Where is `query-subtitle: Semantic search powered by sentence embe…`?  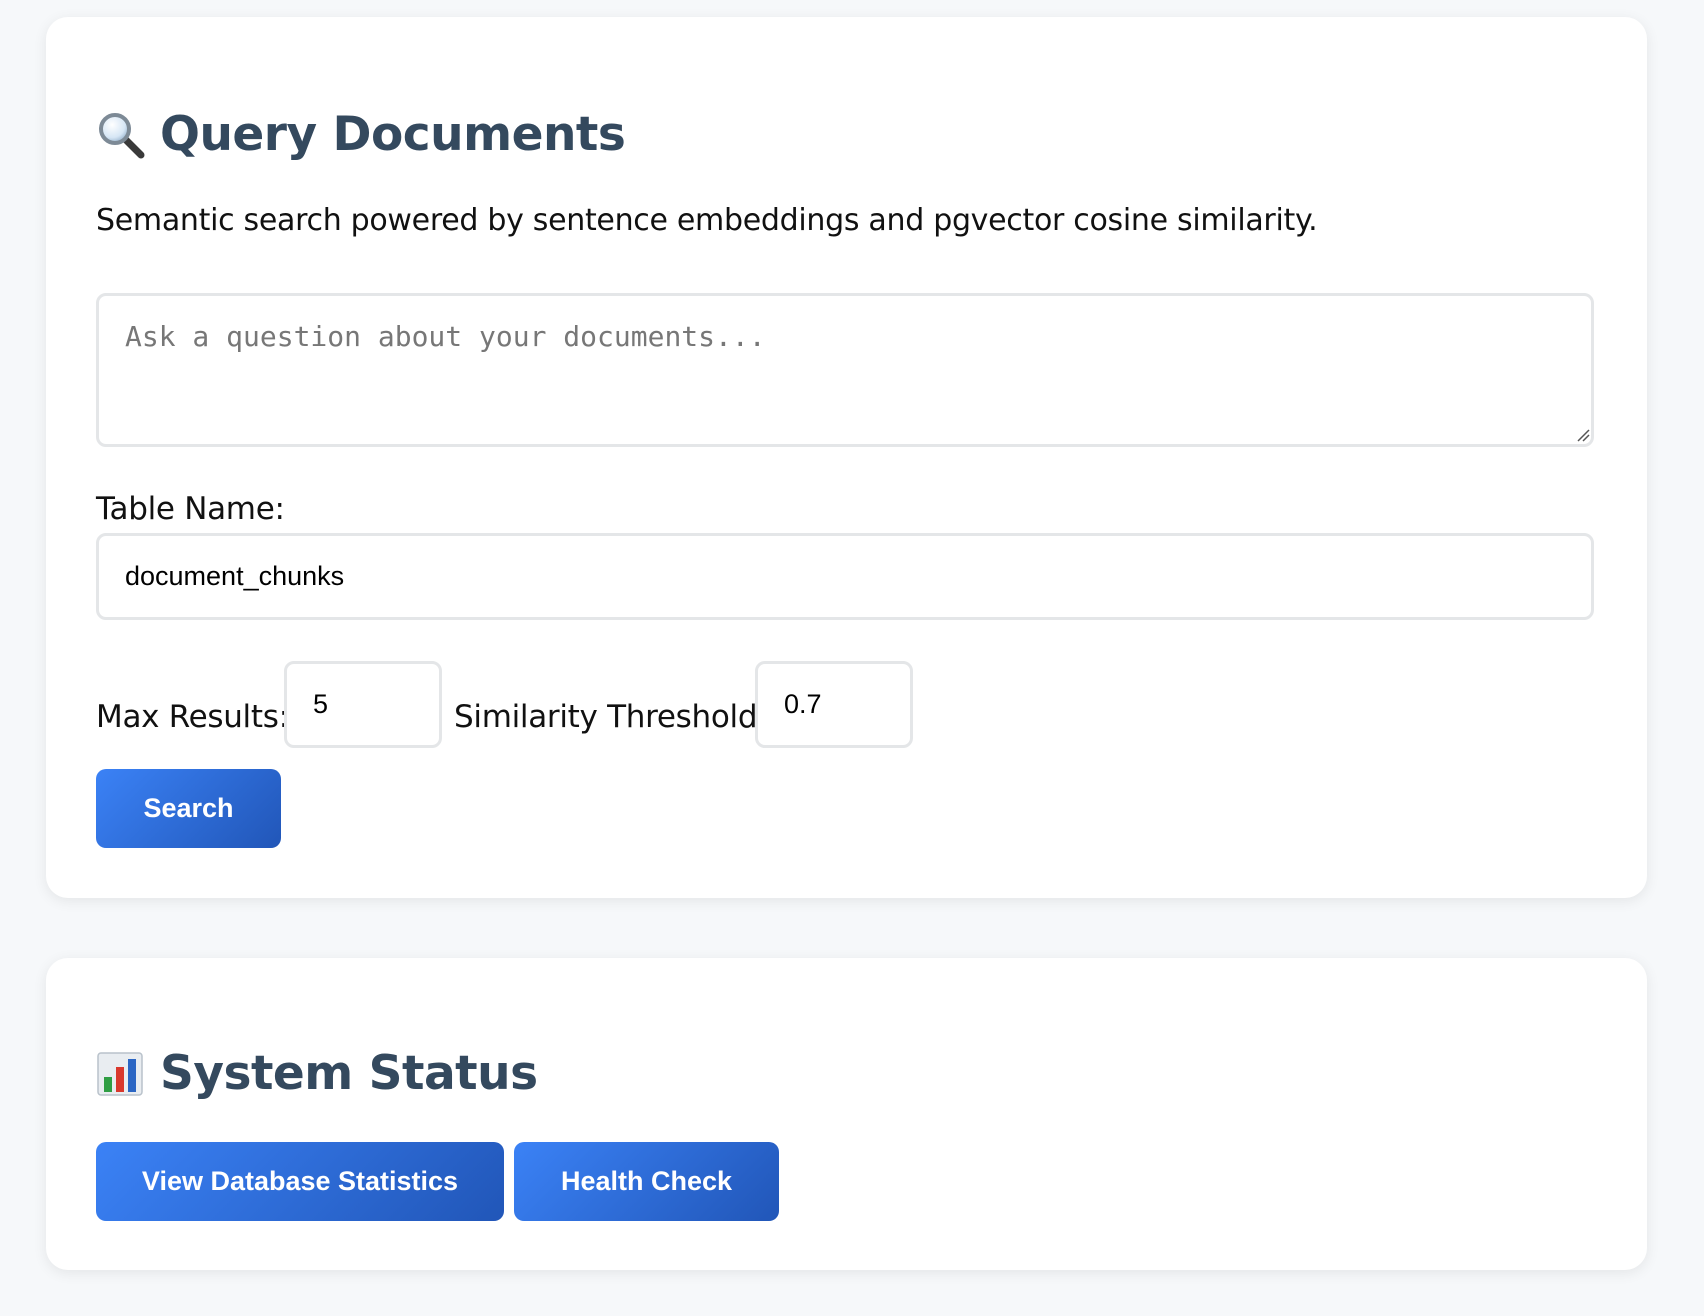 query-subtitle: Semantic search powered by sentence embe… is located at coordinates (707, 220).